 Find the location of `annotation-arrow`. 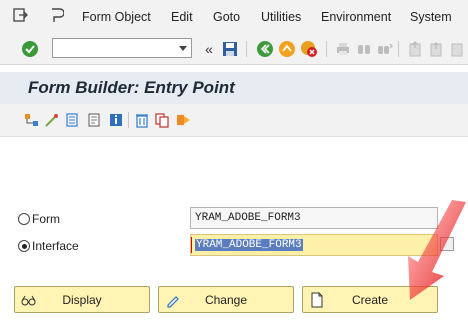

annotation-arrow is located at coordinates (437, 250).